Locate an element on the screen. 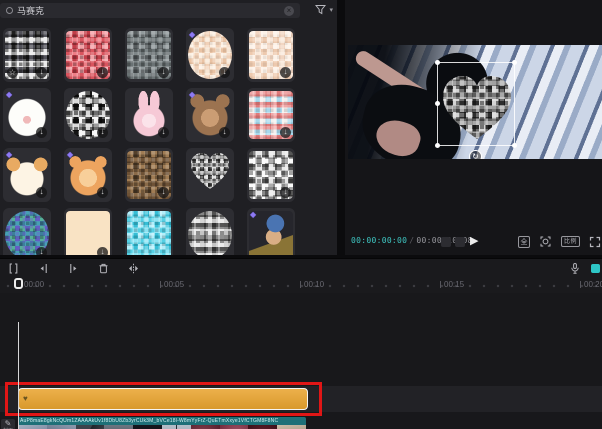 Image resolution: width=602 pixels, height=429 pixels. fullscreen-icon is located at coordinates (595, 242).